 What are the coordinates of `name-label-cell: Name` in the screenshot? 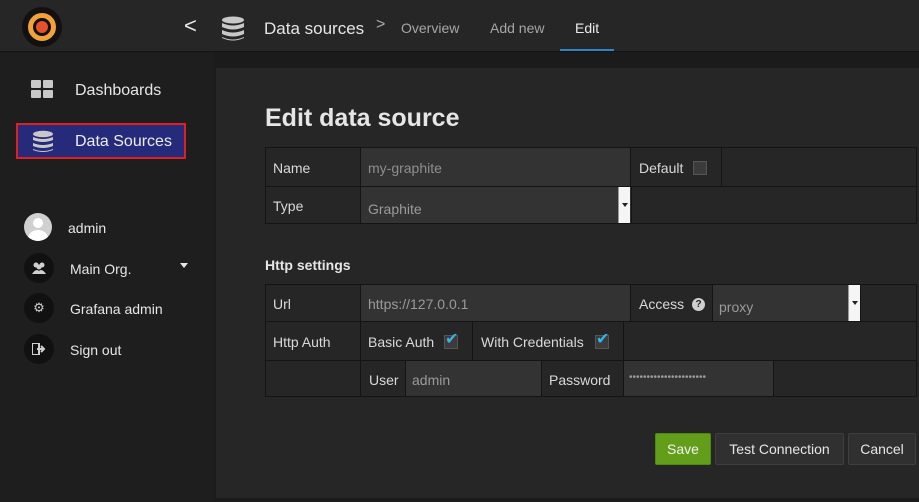 It's located at (313, 167).